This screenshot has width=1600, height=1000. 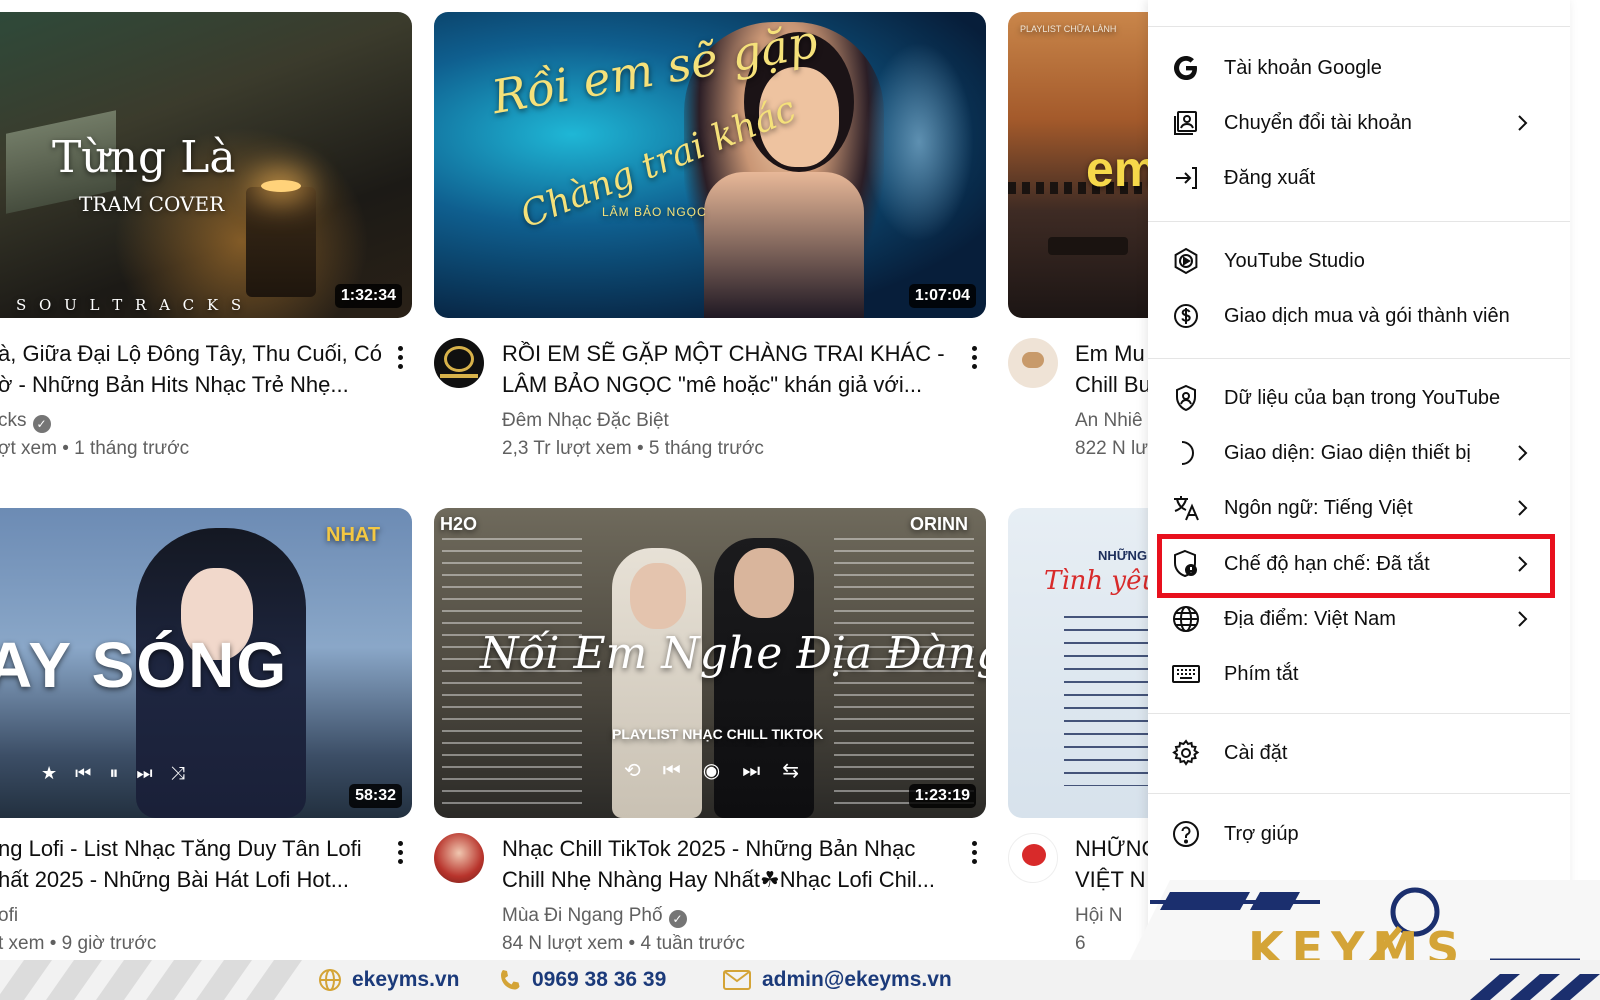 What do you see at coordinates (1186, 674) in the screenshot?
I see `keyboard-icon` at bounding box center [1186, 674].